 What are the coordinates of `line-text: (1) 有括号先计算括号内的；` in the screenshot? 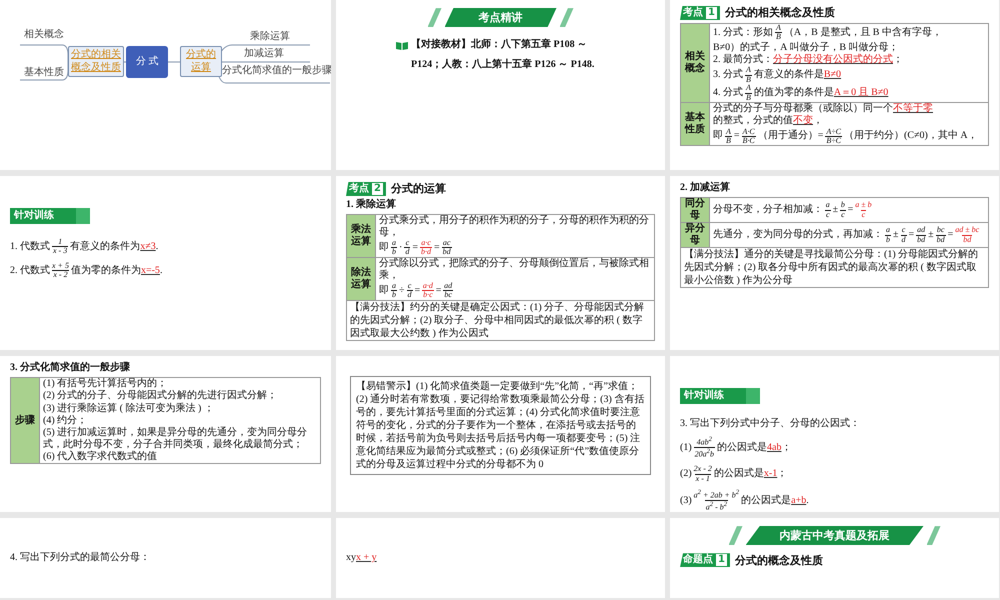 It's located at (105, 384).